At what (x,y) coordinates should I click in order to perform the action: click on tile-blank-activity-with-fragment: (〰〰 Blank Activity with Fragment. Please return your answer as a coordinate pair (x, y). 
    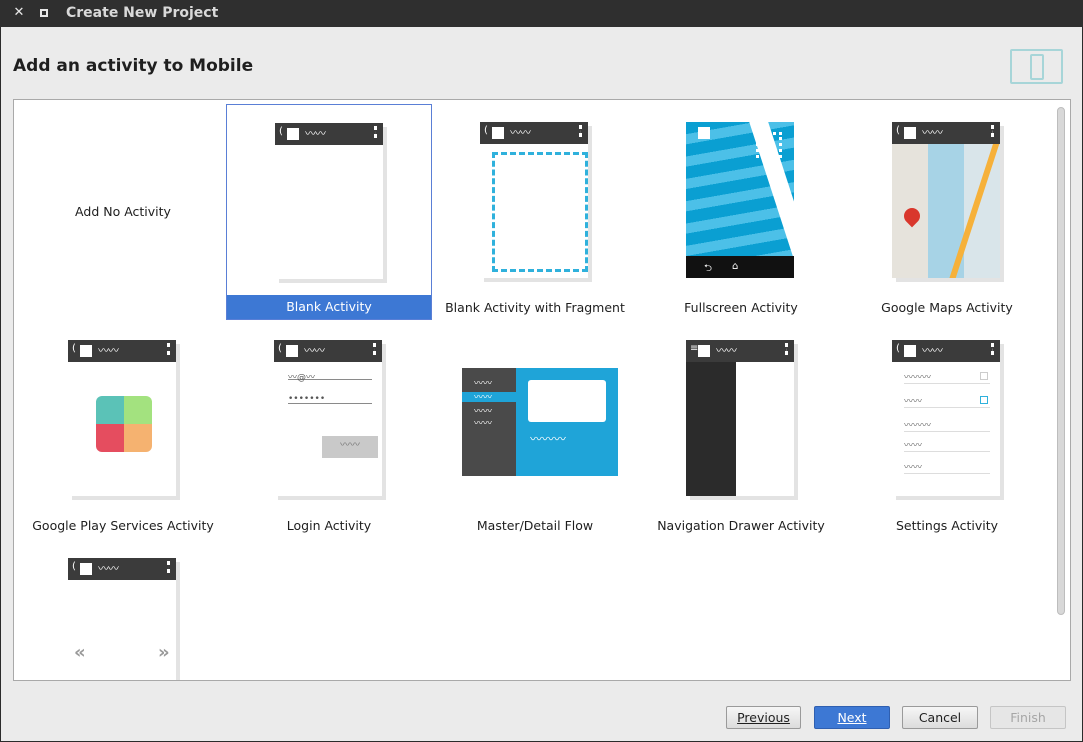
    Looking at the image, I should click on (535, 212).